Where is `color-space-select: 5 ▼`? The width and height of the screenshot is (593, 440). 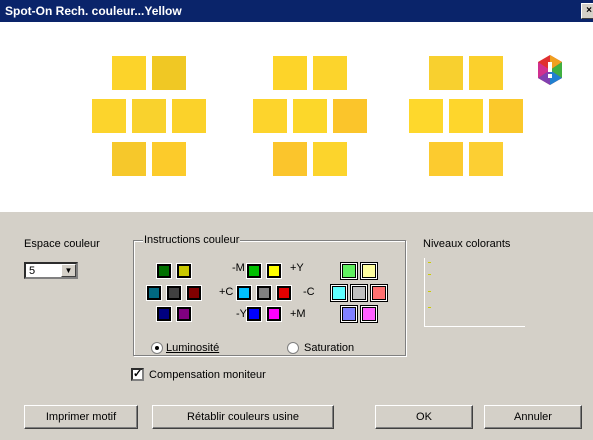 color-space-select: 5 ▼ is located at coordinates (51, 270).